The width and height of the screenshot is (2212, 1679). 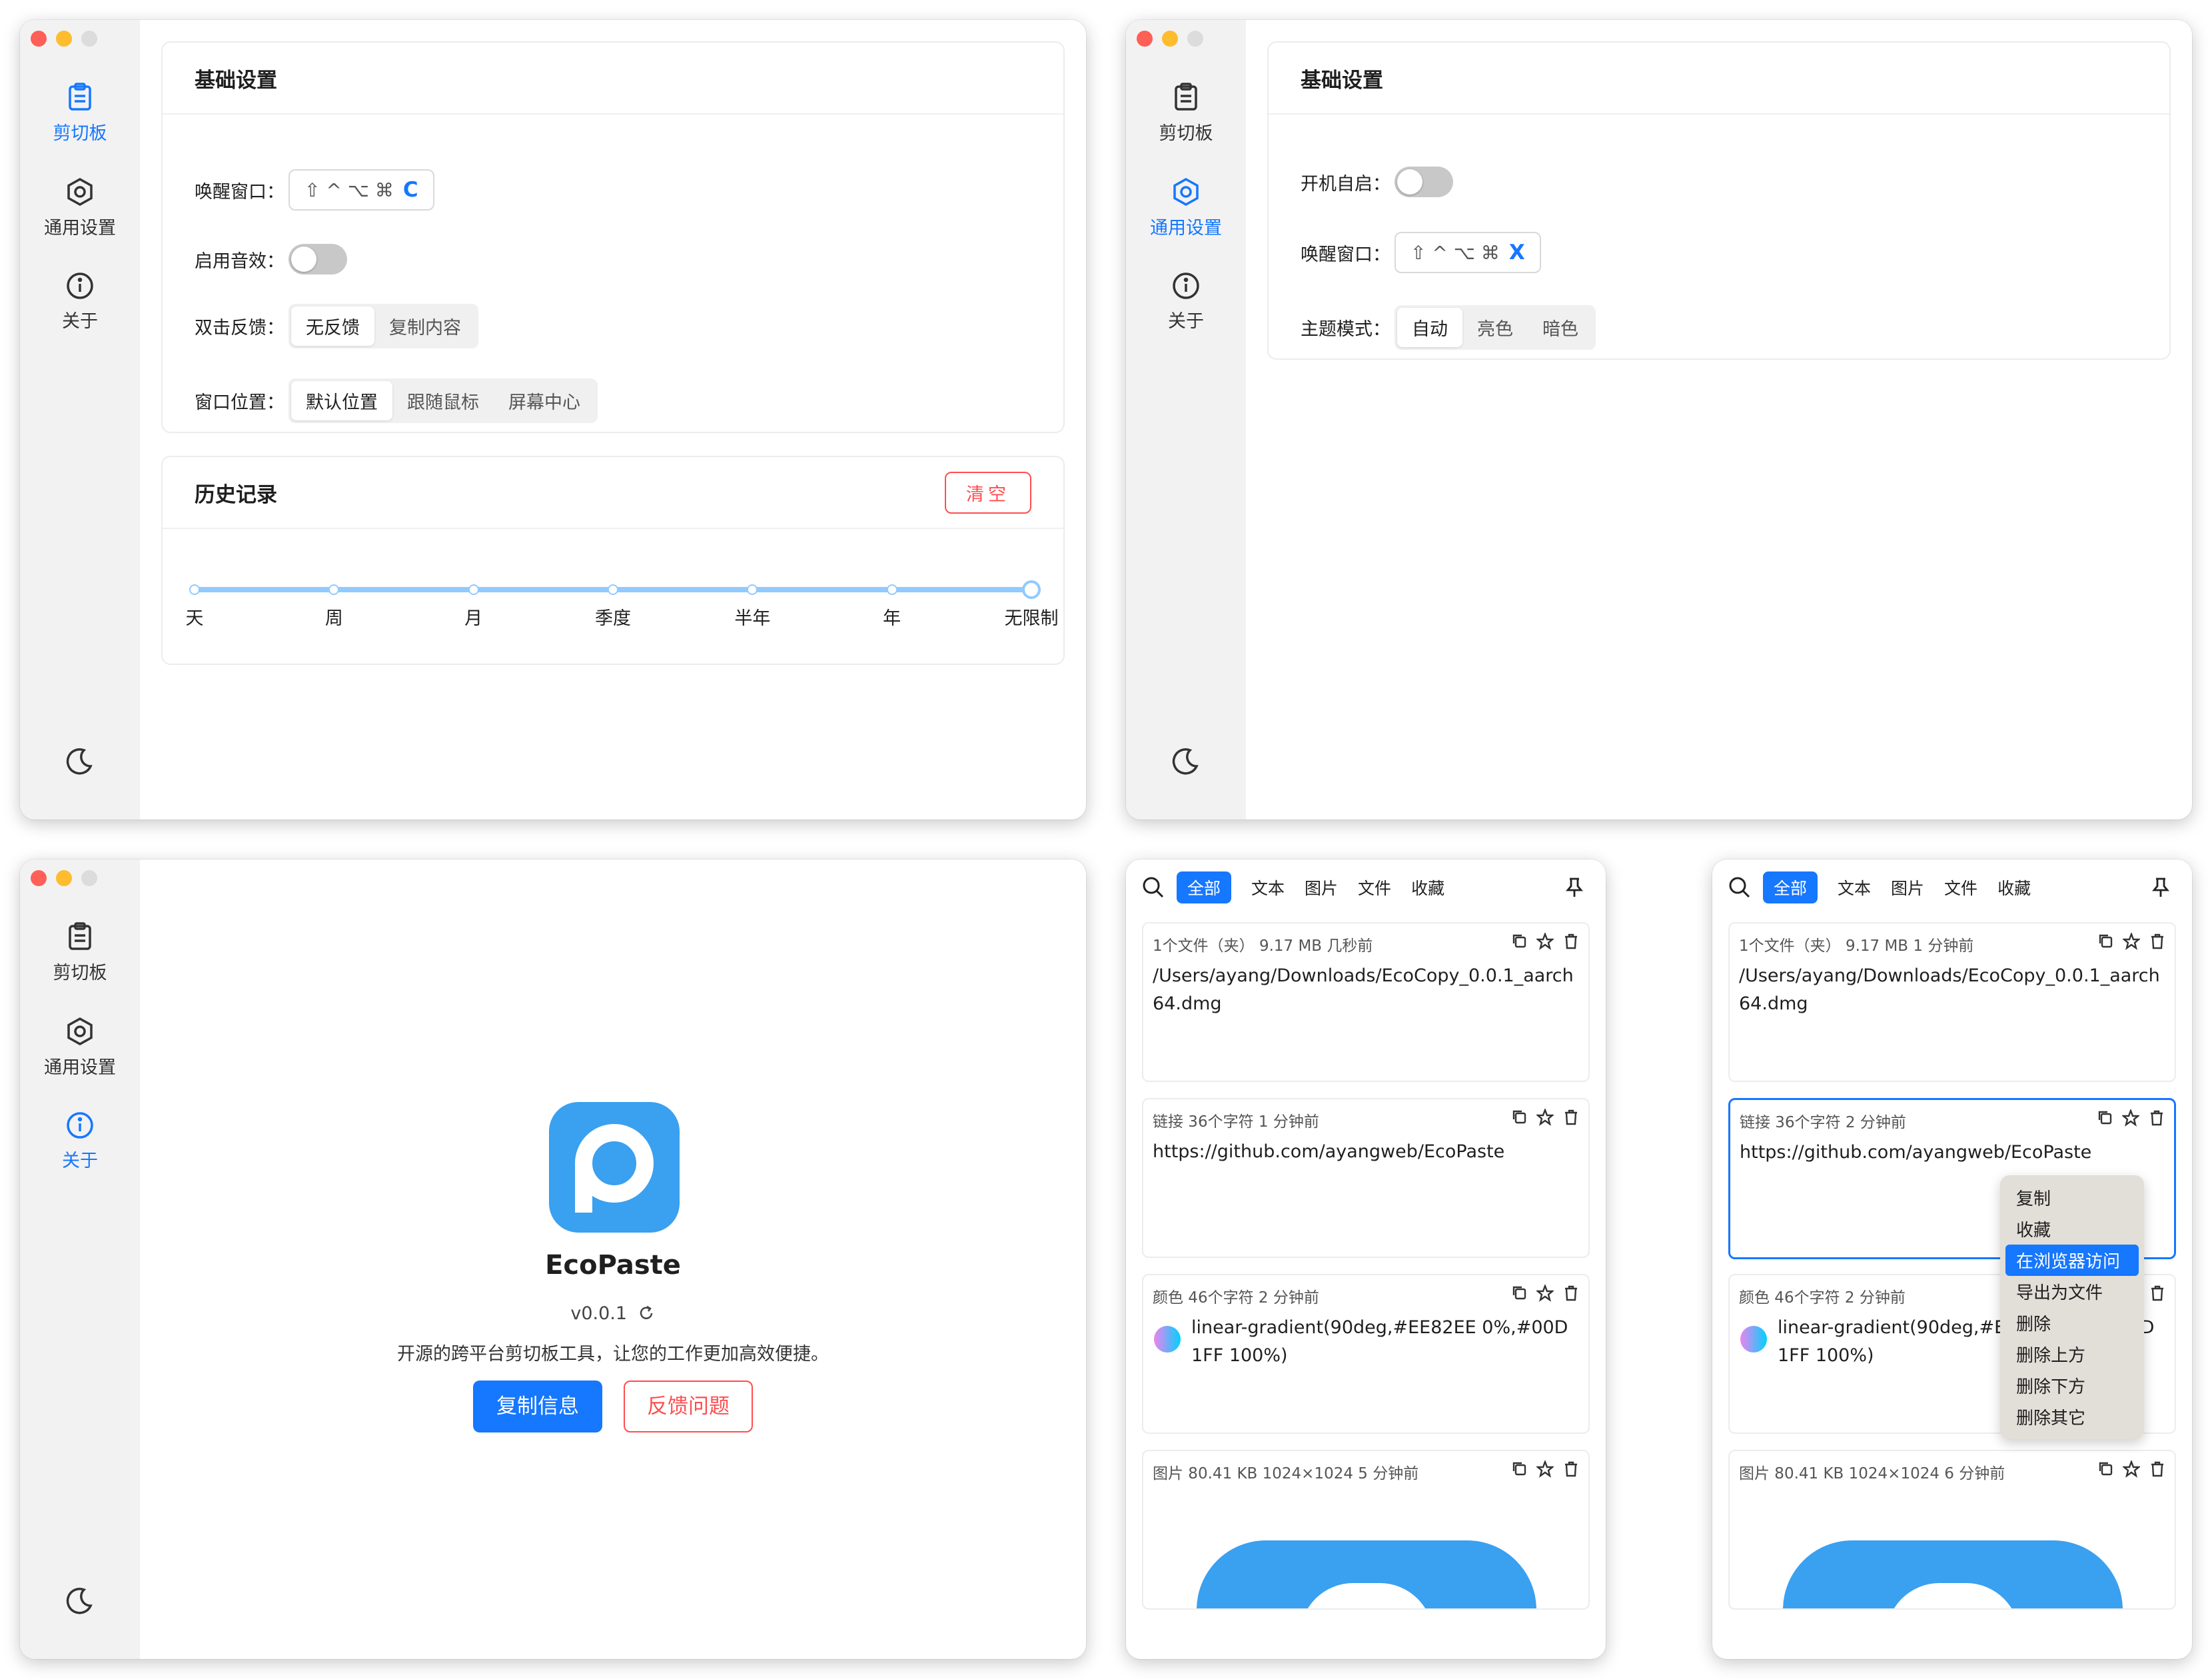 I want to click on wake-hotkey-input: ⇧ ^ ⌥ ⌘ C, so click(x=361, y=190).